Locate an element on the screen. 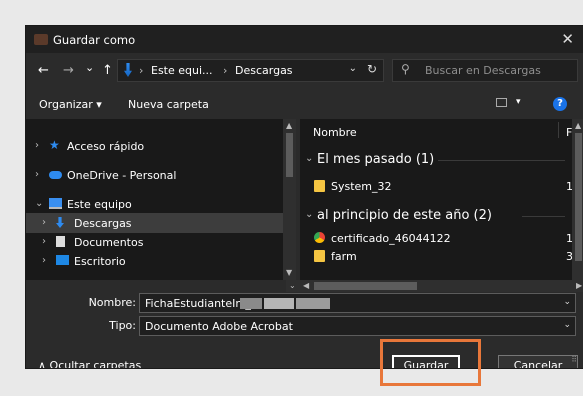 Image resolution: width=583 pixels, height=396 pixels. group-label: al principio de este año (2) is located at coordinates (404, 215).